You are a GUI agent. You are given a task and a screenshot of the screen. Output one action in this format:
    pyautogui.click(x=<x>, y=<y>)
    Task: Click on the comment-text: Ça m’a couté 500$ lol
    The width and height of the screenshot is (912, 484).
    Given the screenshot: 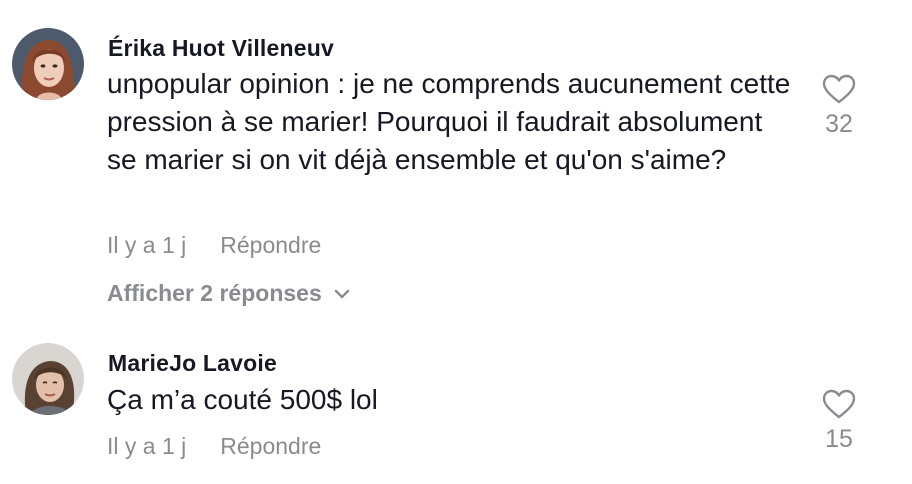 What is the action you would take?
    pyautogui.click(x=242, y=399)
    